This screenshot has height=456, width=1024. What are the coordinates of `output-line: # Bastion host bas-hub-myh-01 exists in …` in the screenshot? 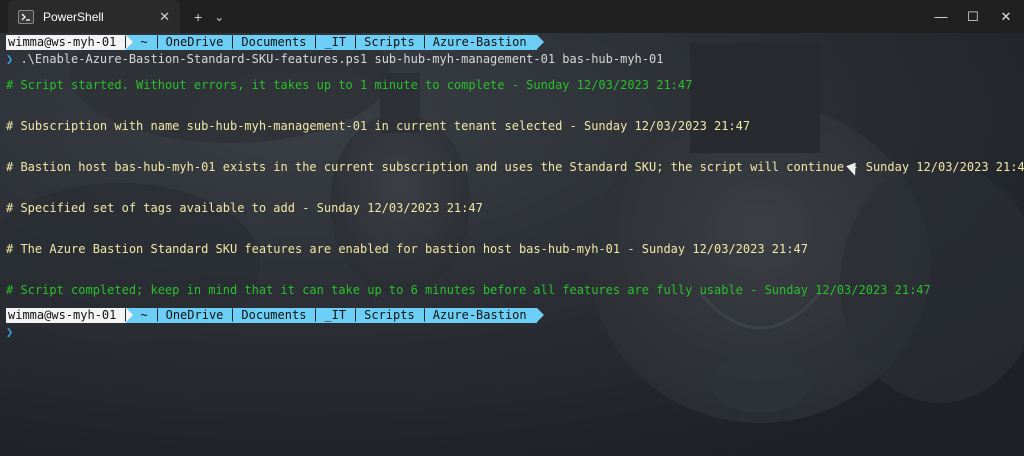 It's located at (515, 167).